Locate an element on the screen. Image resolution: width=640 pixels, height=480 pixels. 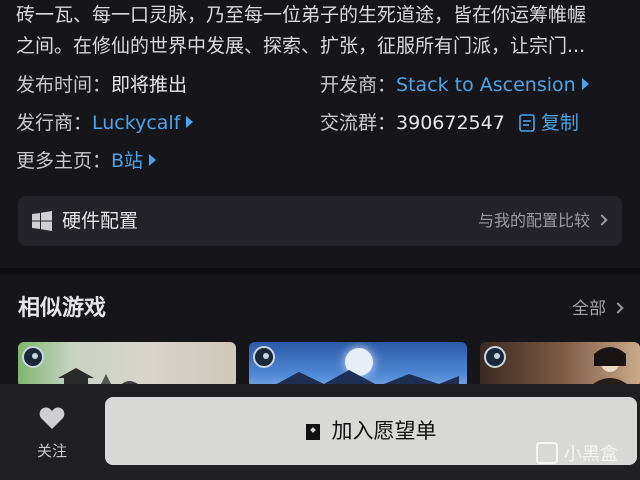
homepage-row: 更多主页：B站 is located at coordinates (86, 161).